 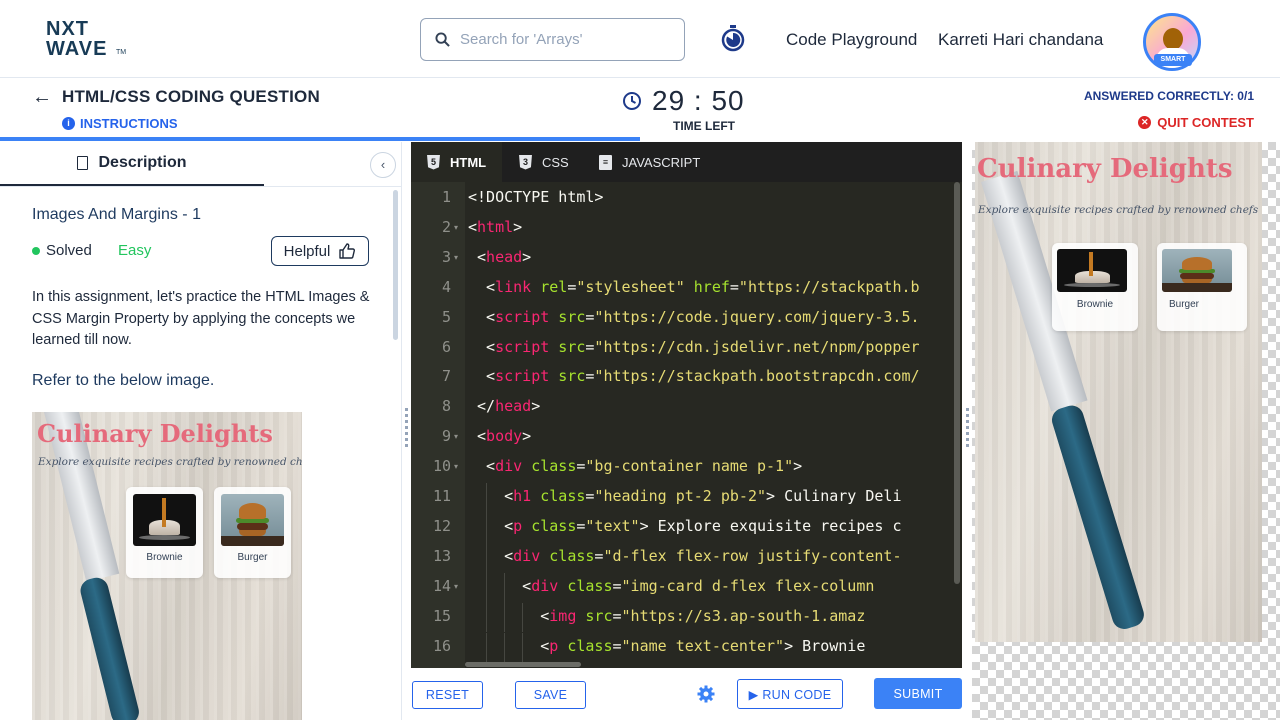 What do you see at coordinates (491, 286) in the screenshot?
I see `code-token: <` at bounding box center [491, 286].